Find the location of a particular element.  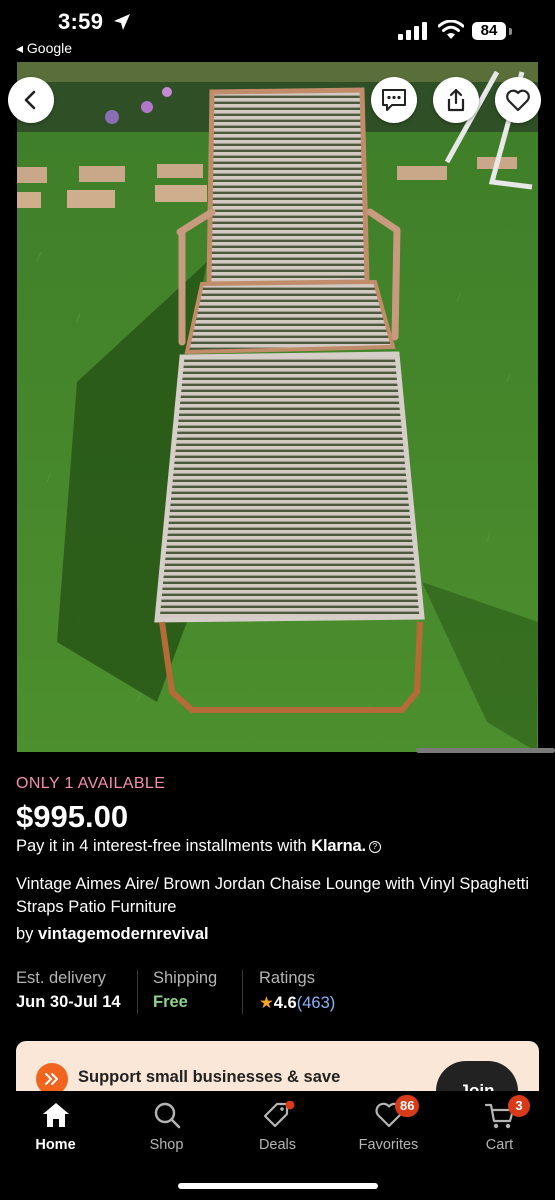

status-bar: 3:59 ◂ Google 84 is located at coordinates (277, 31).